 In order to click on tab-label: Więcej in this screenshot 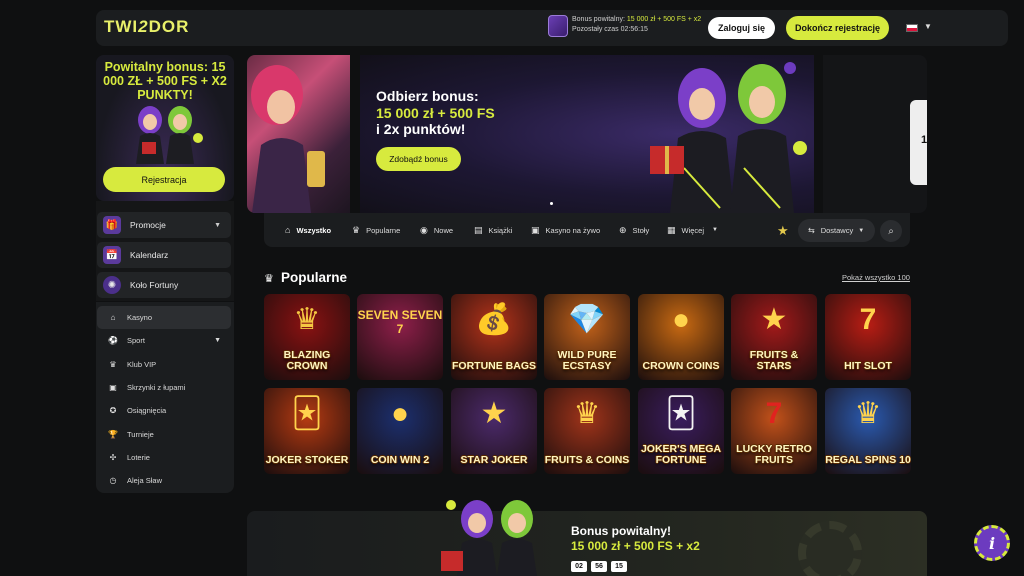, I will do `click(693, 230)`.